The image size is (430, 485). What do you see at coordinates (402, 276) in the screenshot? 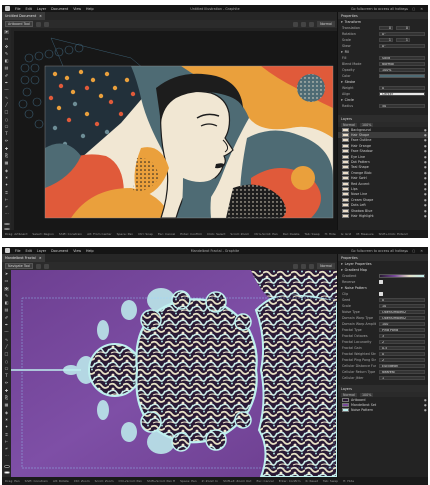
I see `gradient-swatch` at bounding box center [402, 276].